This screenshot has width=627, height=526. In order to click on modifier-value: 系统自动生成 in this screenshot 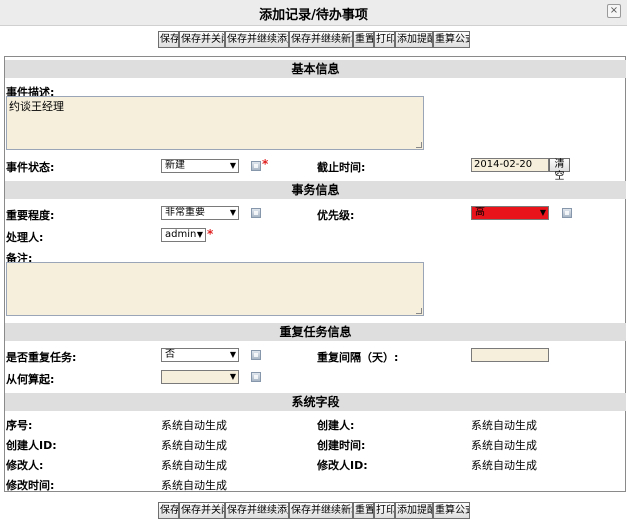, I will do `click(194, 465)`.